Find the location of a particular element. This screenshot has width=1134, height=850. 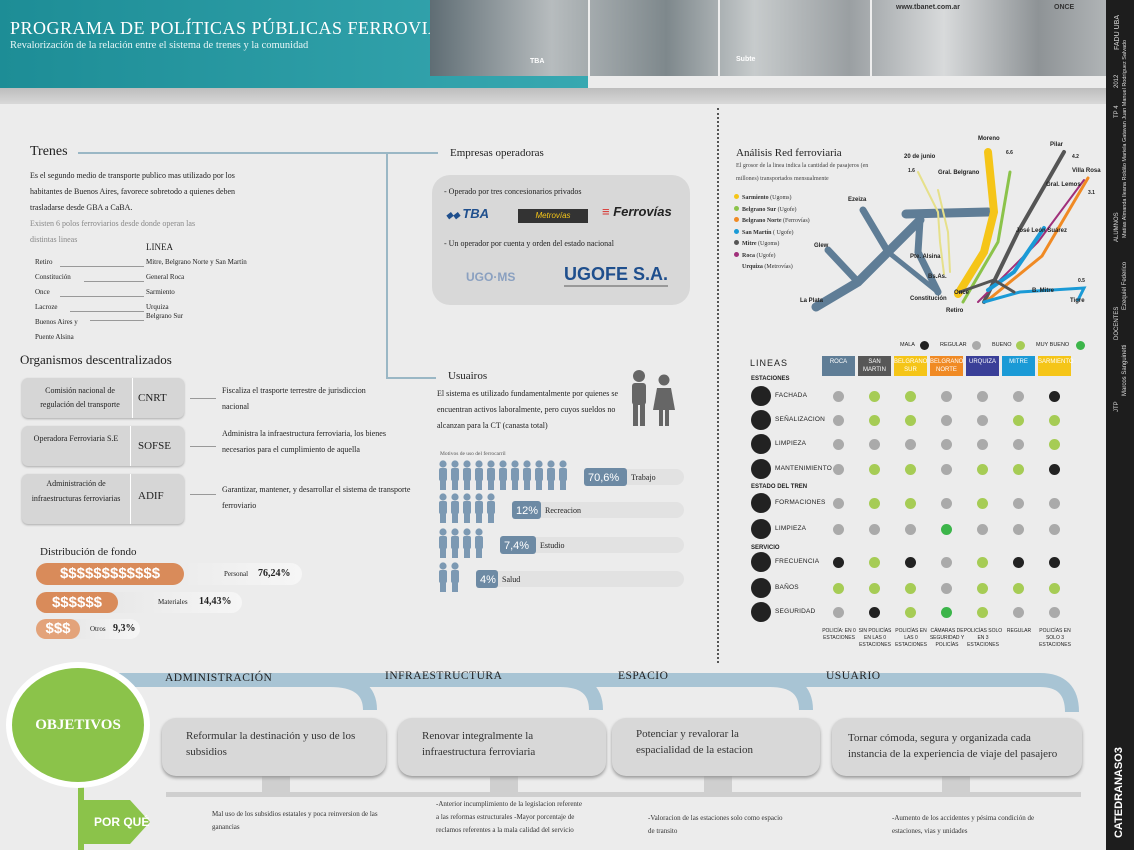

faculty-label: FADU UBA is located at coordinates (1117, 32).